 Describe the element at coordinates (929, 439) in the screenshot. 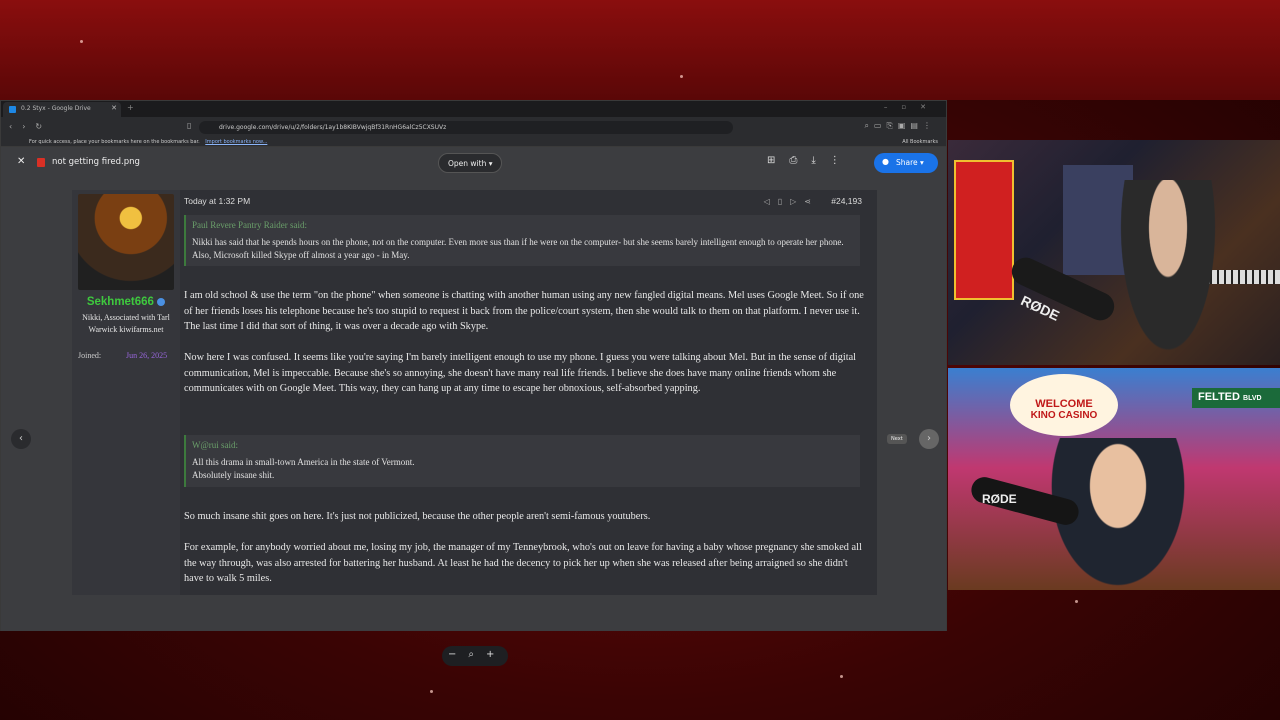

I see `next-arrow-button: ›` at that location.